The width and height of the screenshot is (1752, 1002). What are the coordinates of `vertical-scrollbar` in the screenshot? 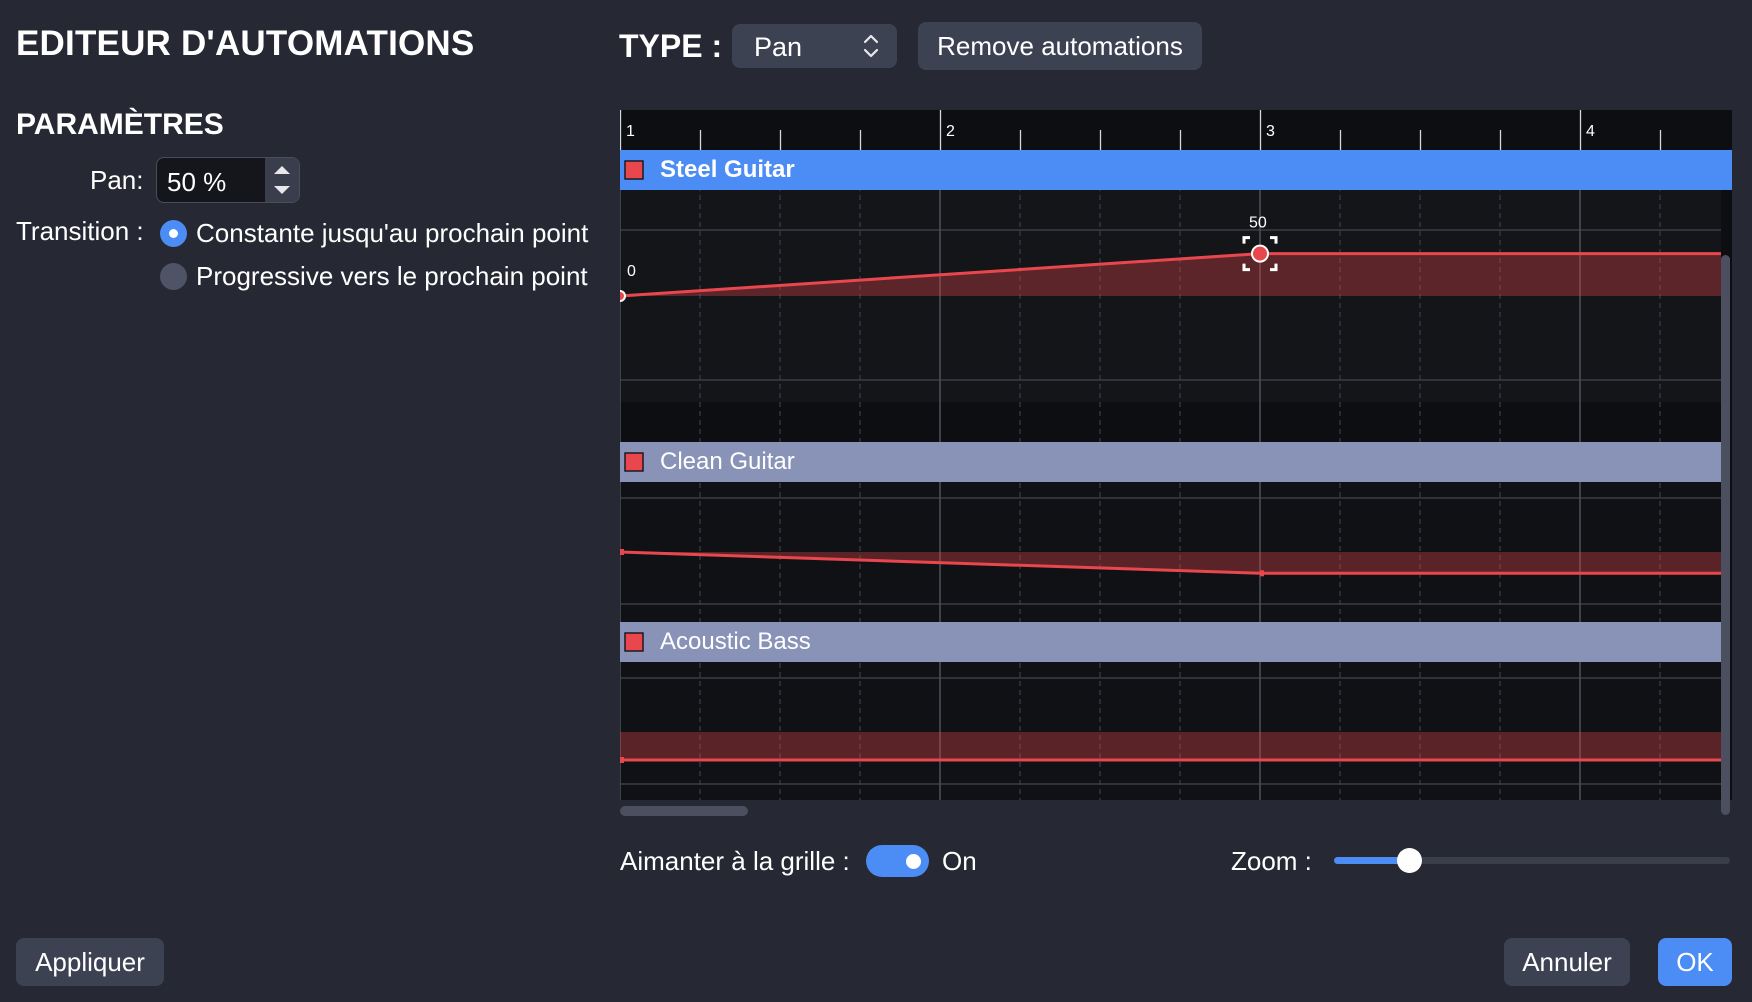 It's located at (1725, 535).